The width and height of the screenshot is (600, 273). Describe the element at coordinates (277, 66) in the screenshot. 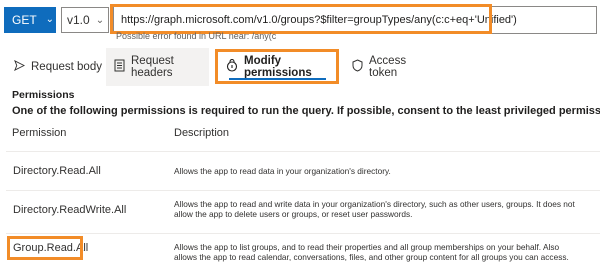

I see `tab-highlight-box` at that location.